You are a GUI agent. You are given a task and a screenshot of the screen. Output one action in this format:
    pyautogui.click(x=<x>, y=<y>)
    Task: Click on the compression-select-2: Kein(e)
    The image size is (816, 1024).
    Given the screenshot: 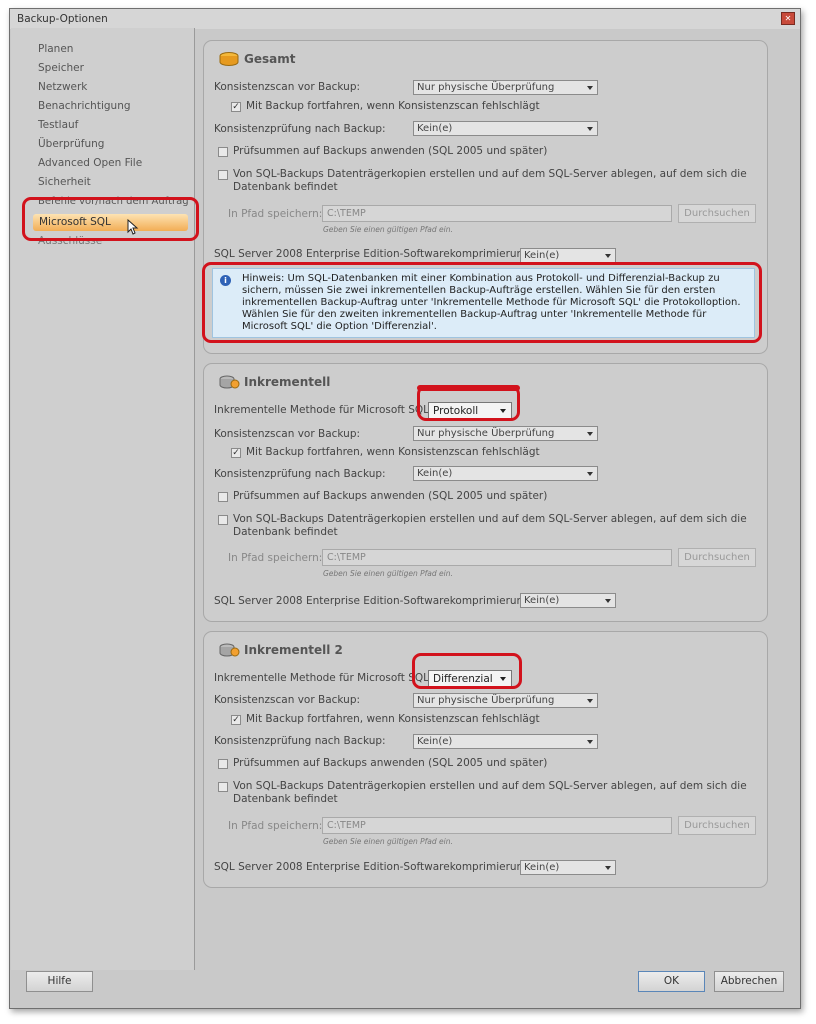 What is the action you would take?
    pyautogui.click(x=568, y=600)
    